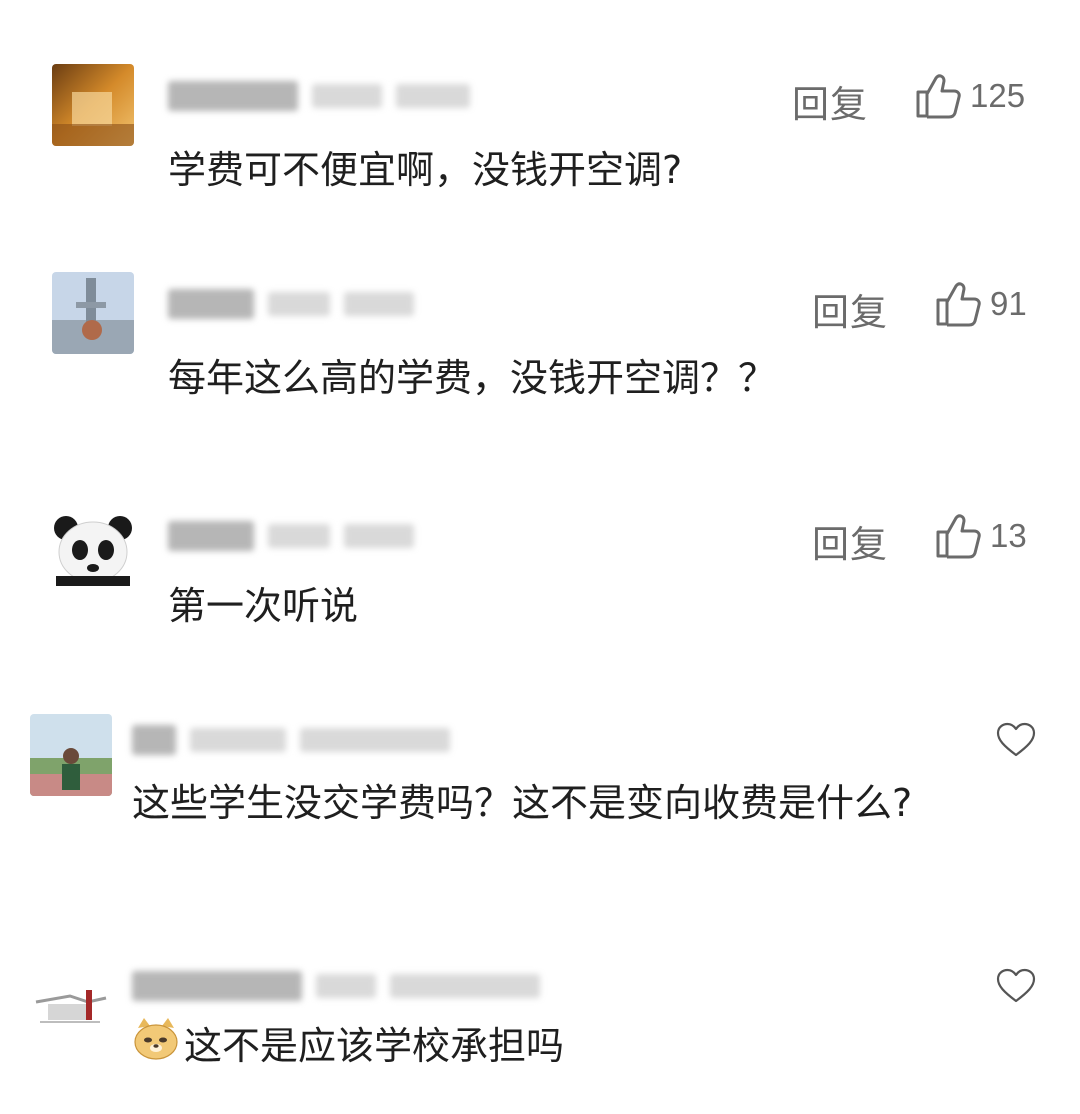 The height and width of the screenshot is (1114, 1080). I want to click on like-count: 13, so click(1008, 535).